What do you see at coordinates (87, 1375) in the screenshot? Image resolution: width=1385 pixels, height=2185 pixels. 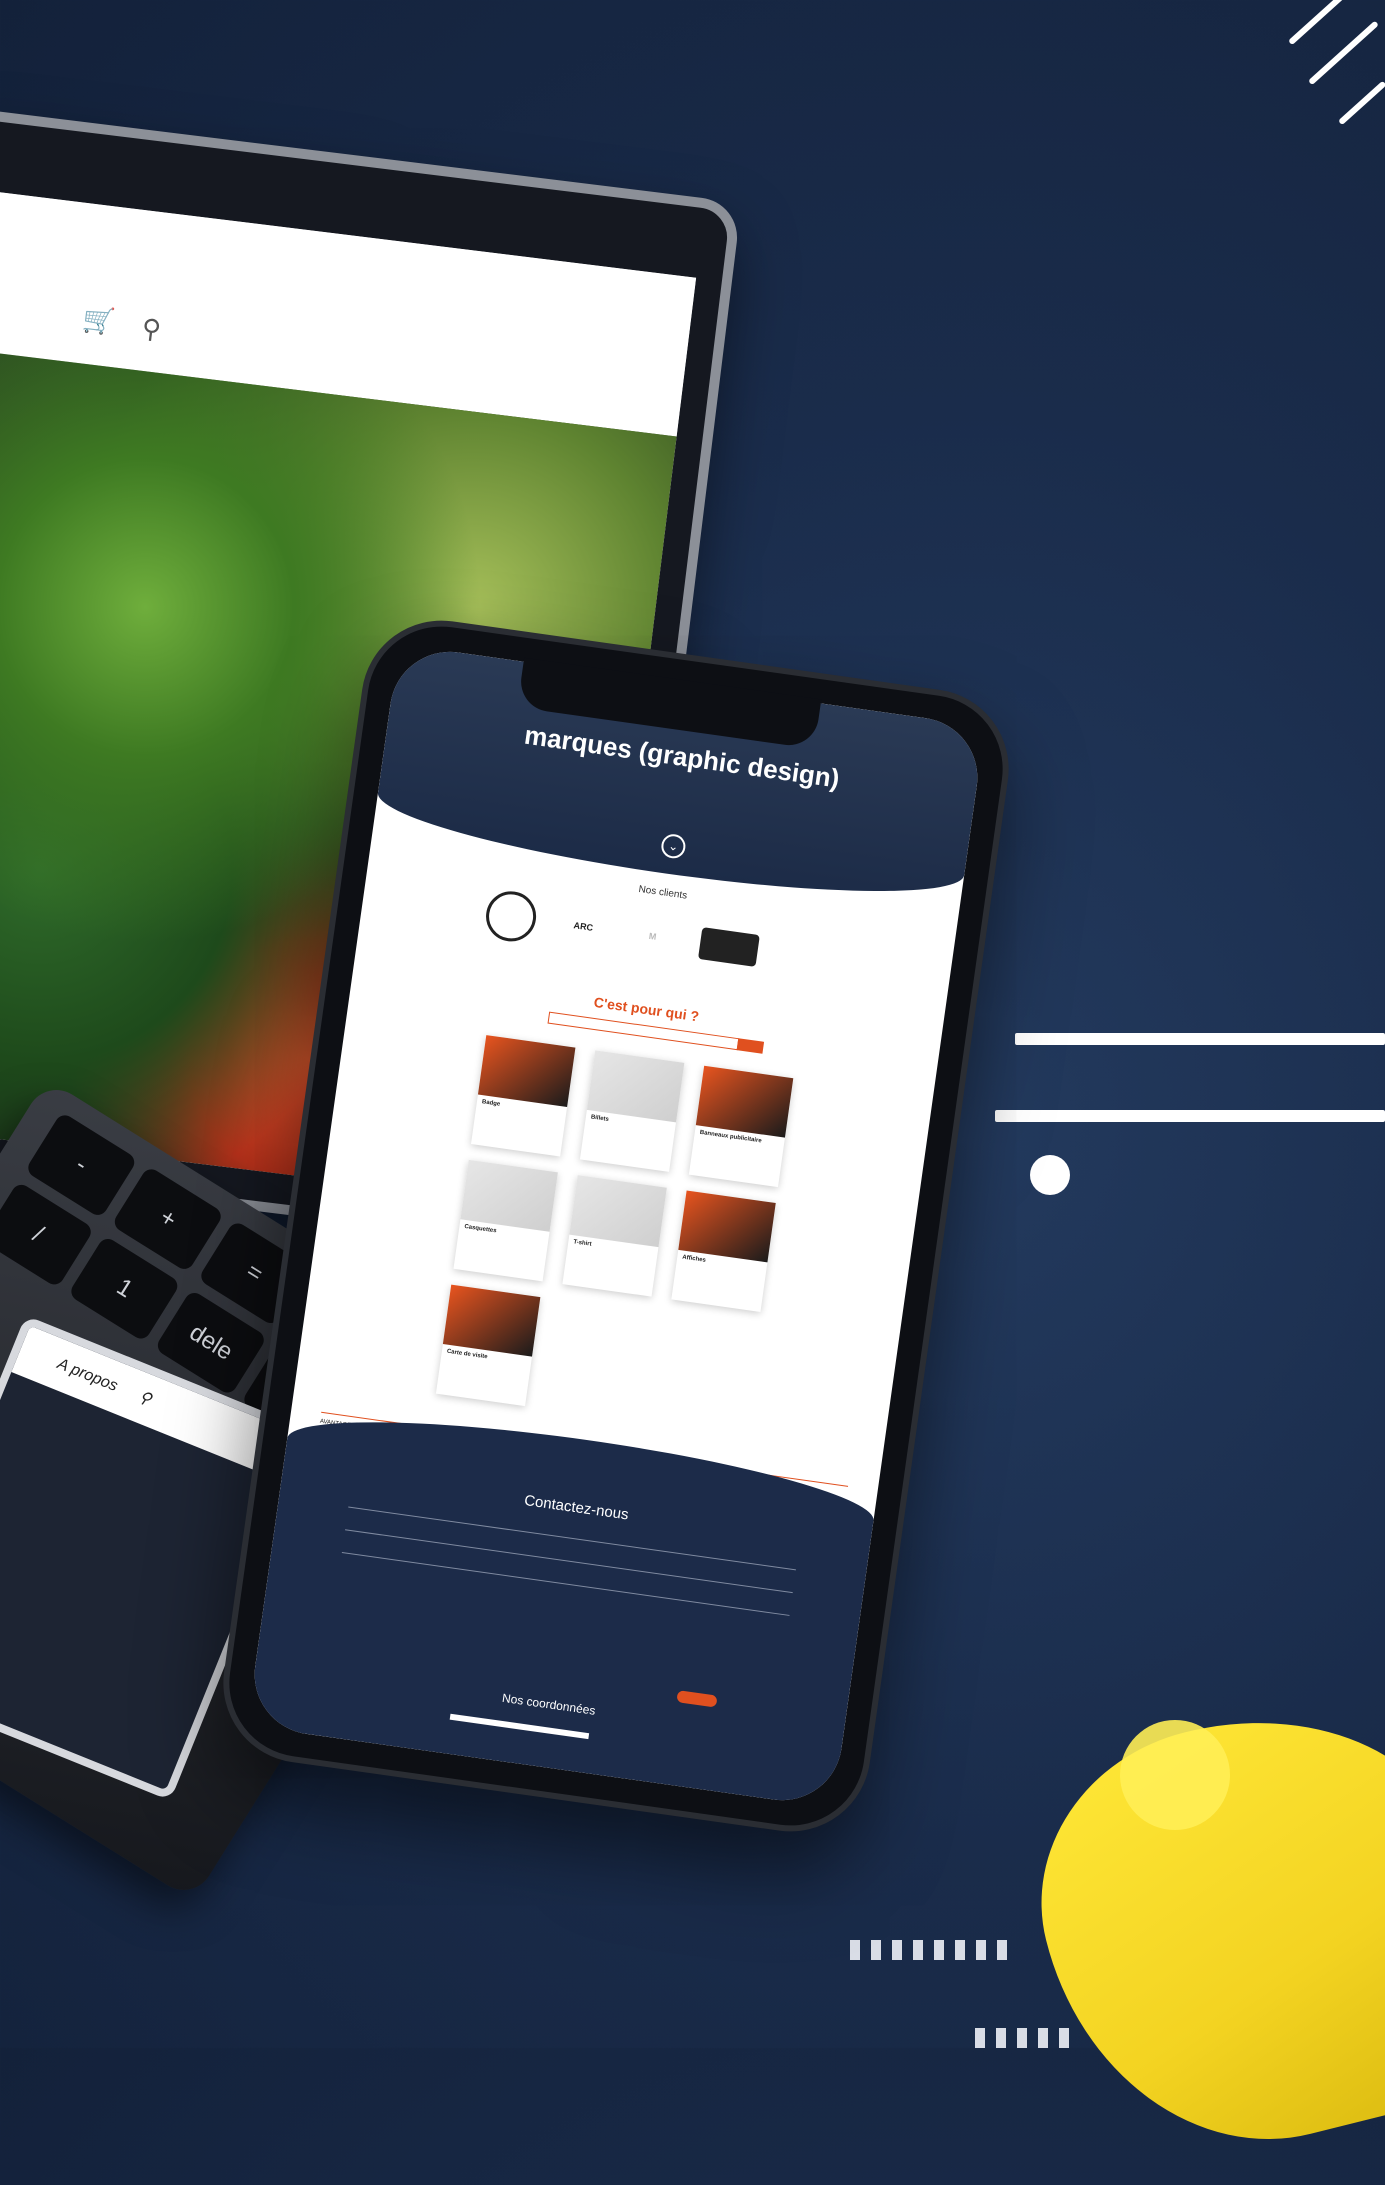 I see `tablet-nav-link: A propos` at bounding box center [87, 1375].